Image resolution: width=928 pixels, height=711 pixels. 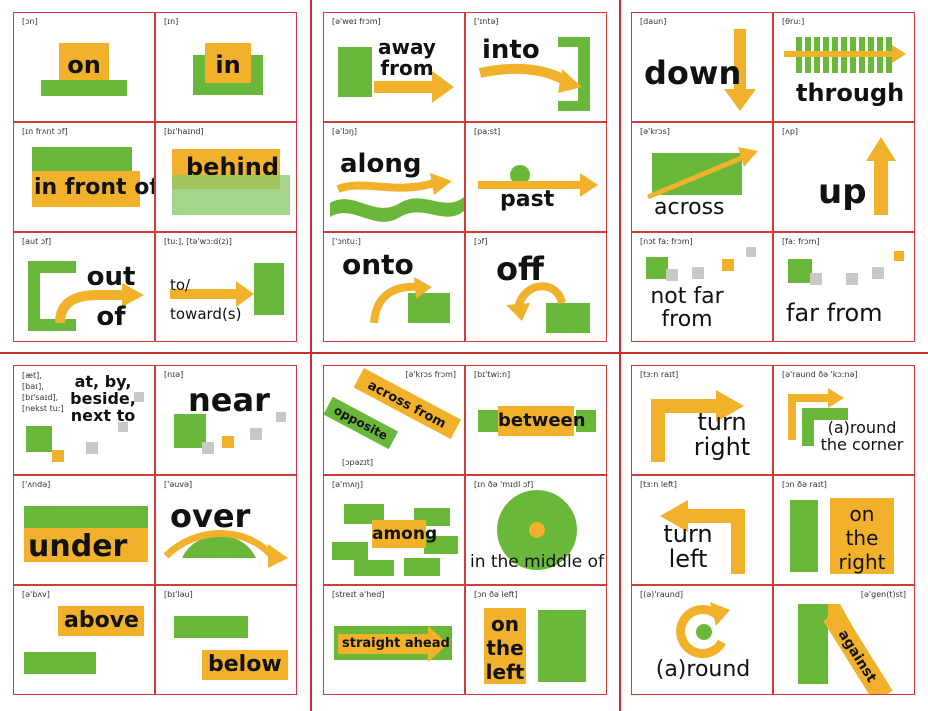 I want to click on against-illustration: against, so click(x=845, y=649).